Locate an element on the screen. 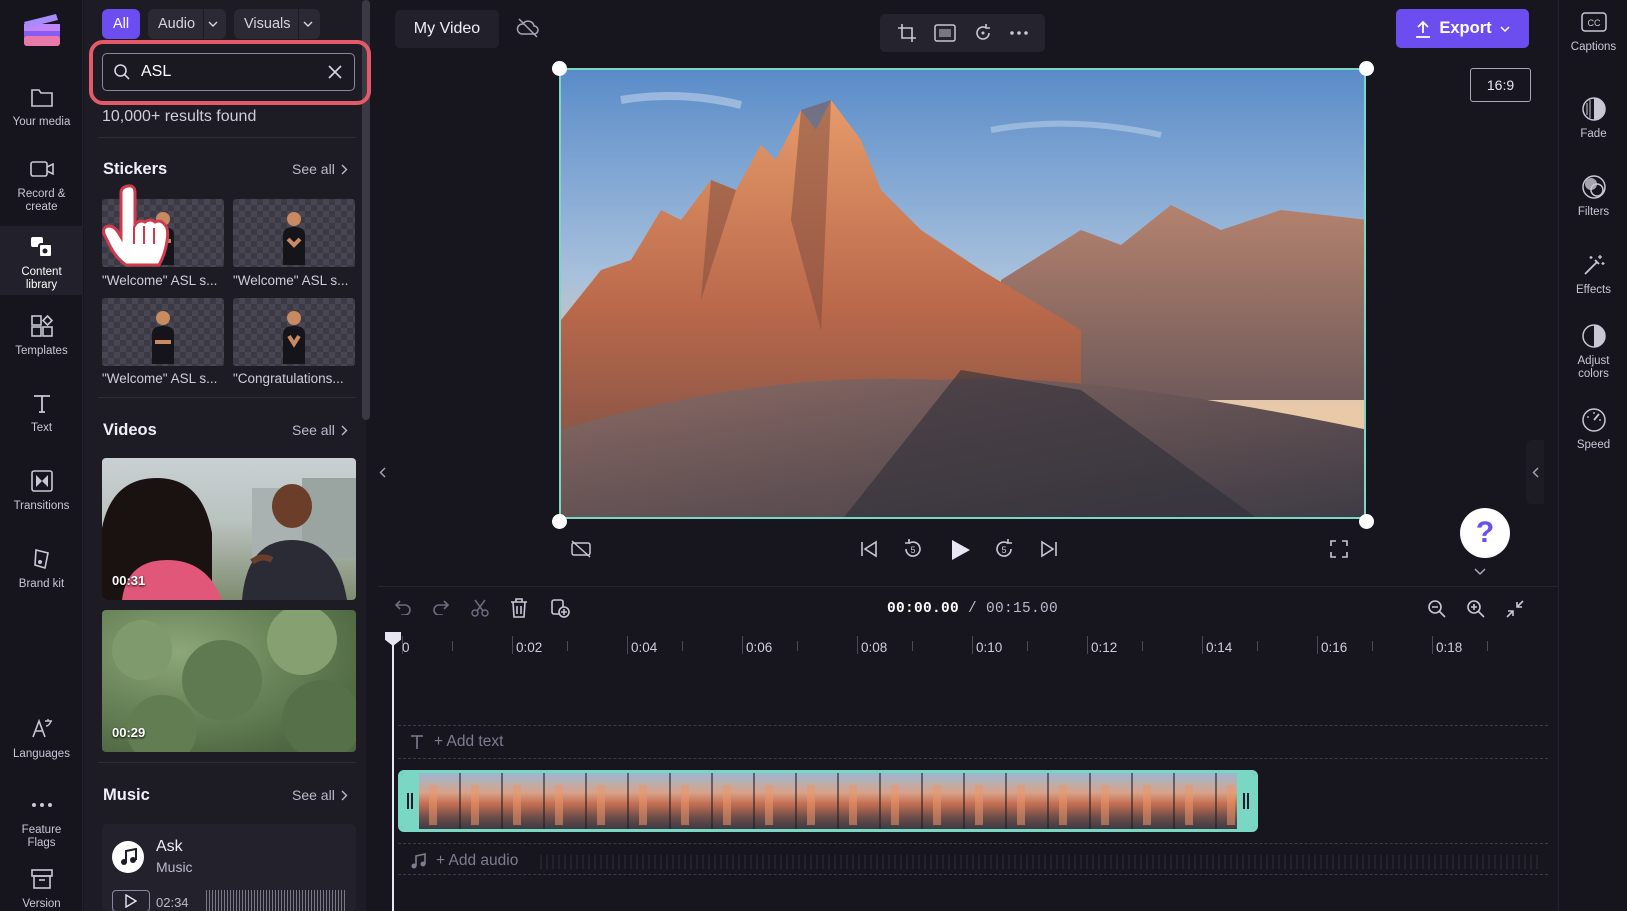 The width and height of the screenshot is (1627, 911). expand-down-icon is located at coordinates (1480, 572).